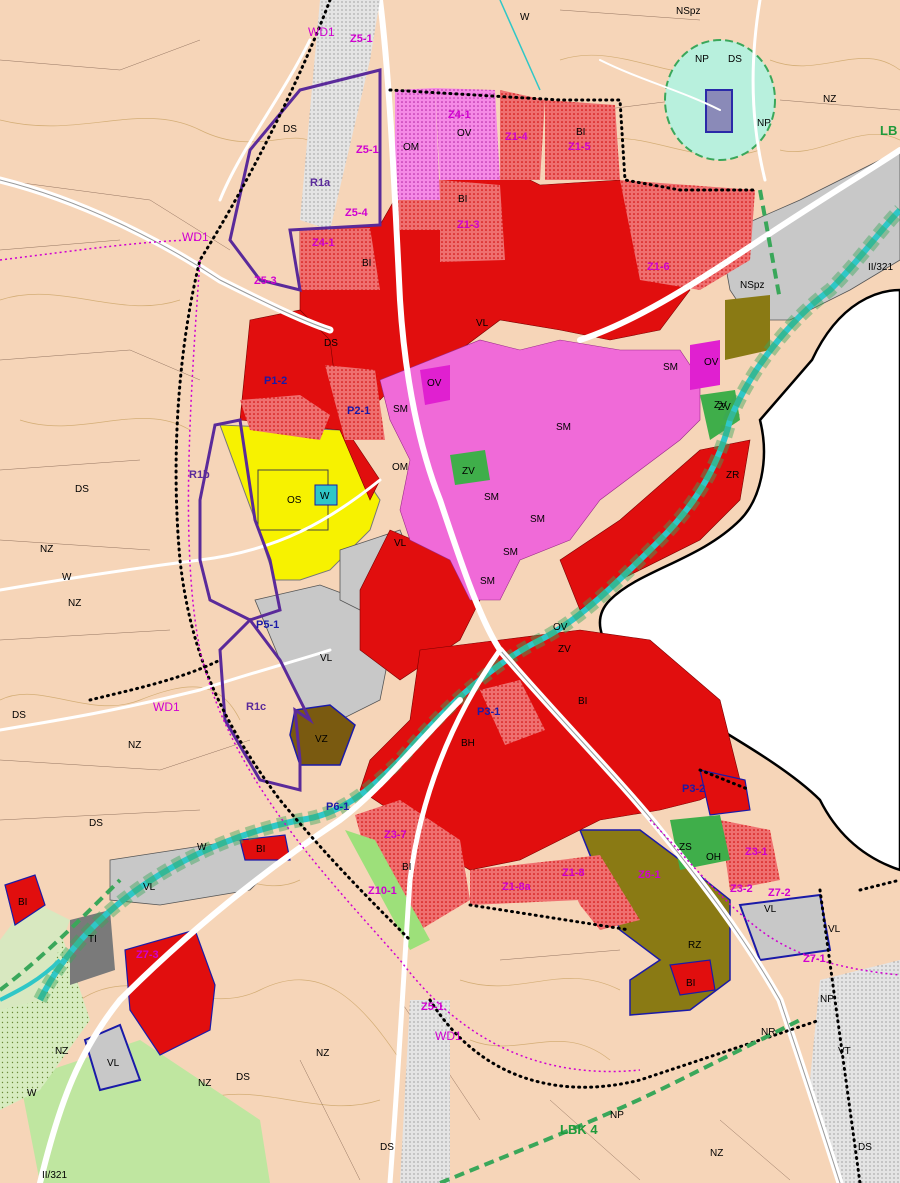 This screenshot has width=900, height=1183. I want to click on label-nspz-east: NSpz, so click(752, 285).